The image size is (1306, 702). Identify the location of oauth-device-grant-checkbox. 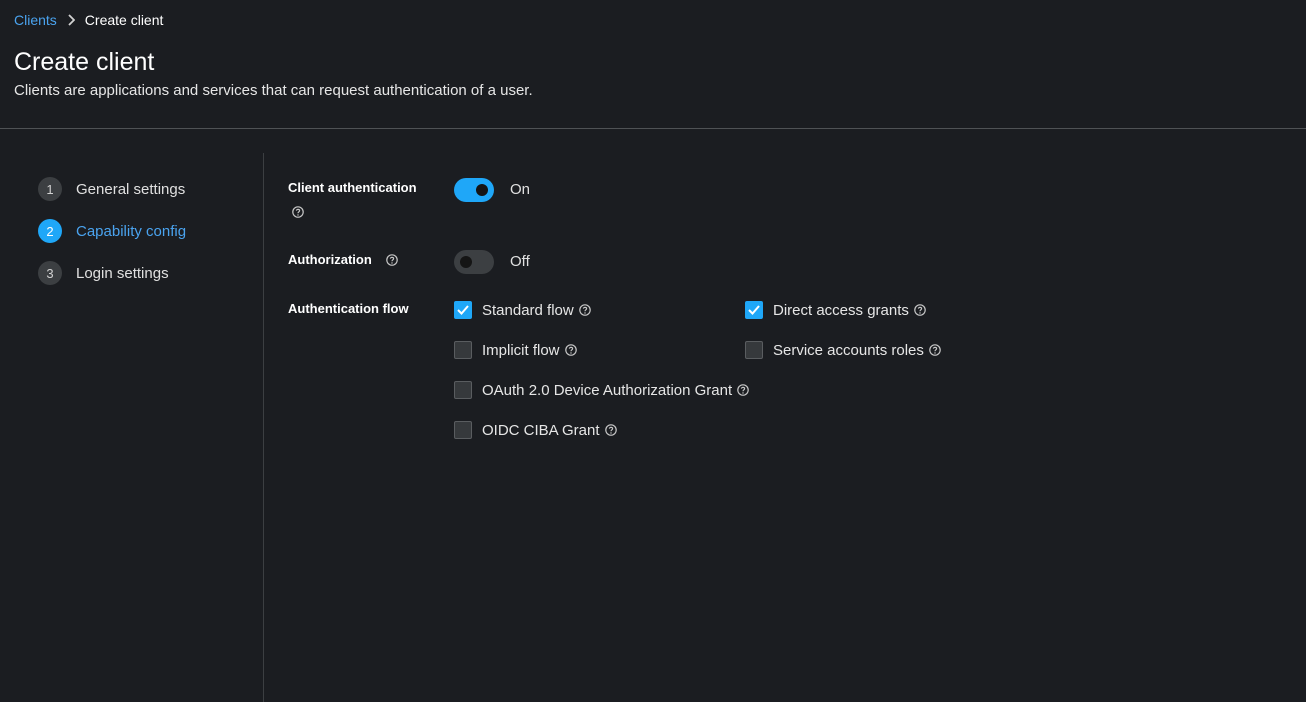
(463, 390).